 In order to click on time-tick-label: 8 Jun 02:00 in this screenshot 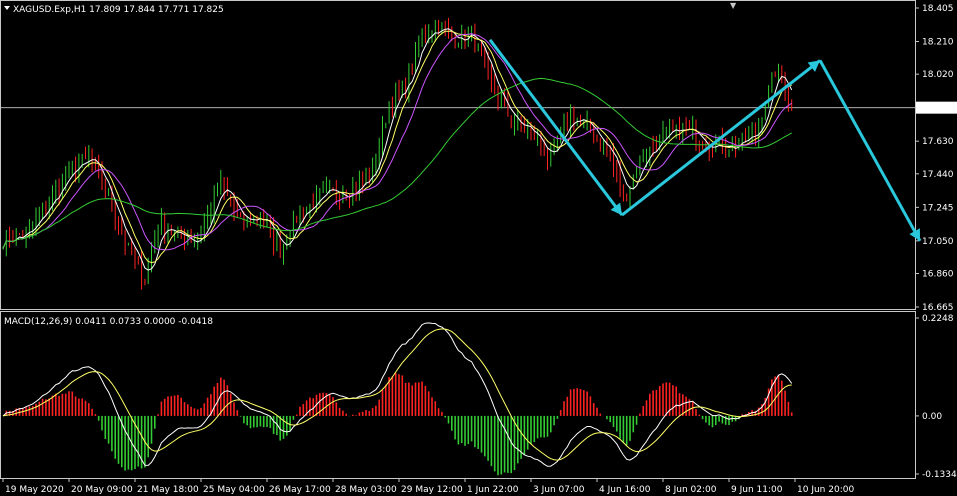, I will do `click(691, 490)`.